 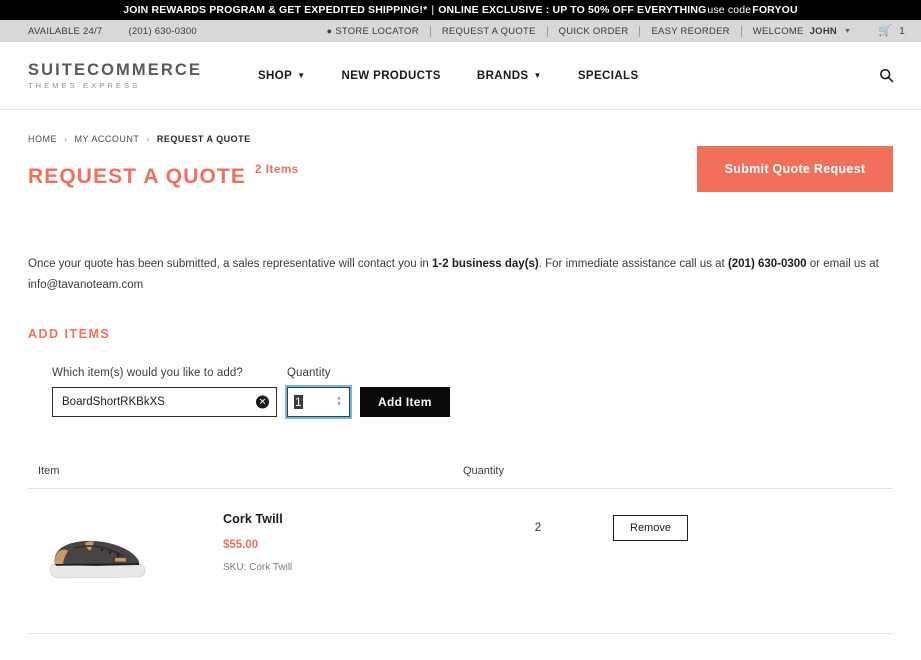 I want to click on welcome-user-menu: WELCOME JOHN ▼, so click(x=802, y=31).